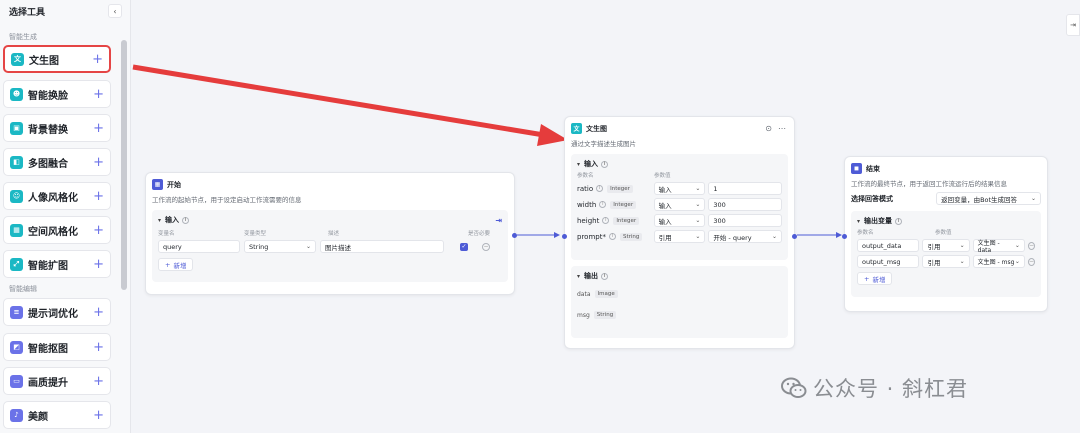 Image resolution: width=1080 pixels, height=433 pixels. I want to click on tool-label: 智能抠图, so click(48, 349).